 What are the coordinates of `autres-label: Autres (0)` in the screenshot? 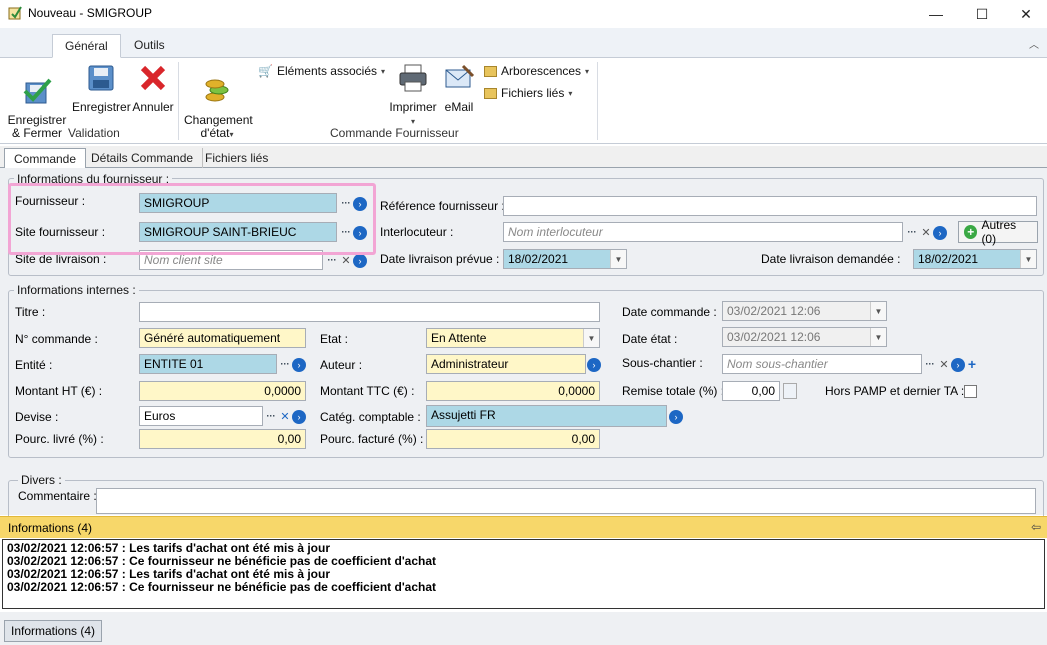 It's located at (999, 232).